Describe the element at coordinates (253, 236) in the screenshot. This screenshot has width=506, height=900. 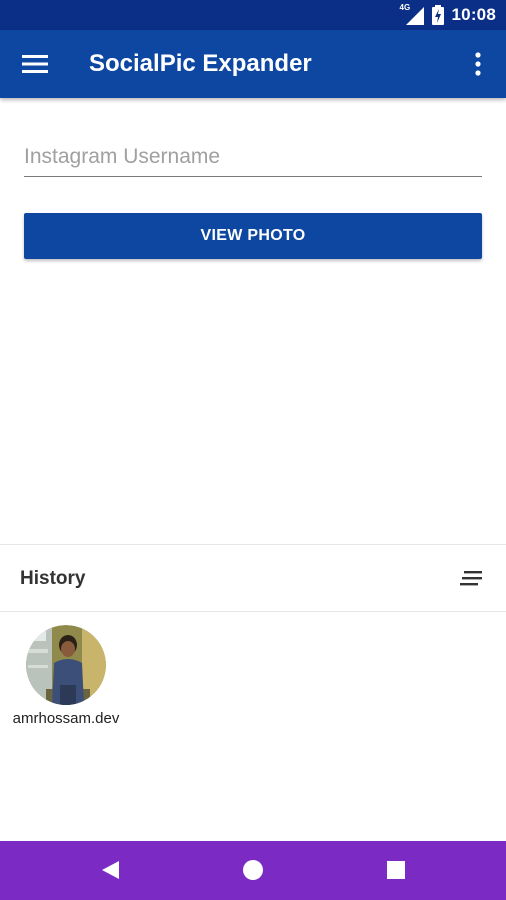
I see `view-photo-button: VIEW PHOTO` at that location.